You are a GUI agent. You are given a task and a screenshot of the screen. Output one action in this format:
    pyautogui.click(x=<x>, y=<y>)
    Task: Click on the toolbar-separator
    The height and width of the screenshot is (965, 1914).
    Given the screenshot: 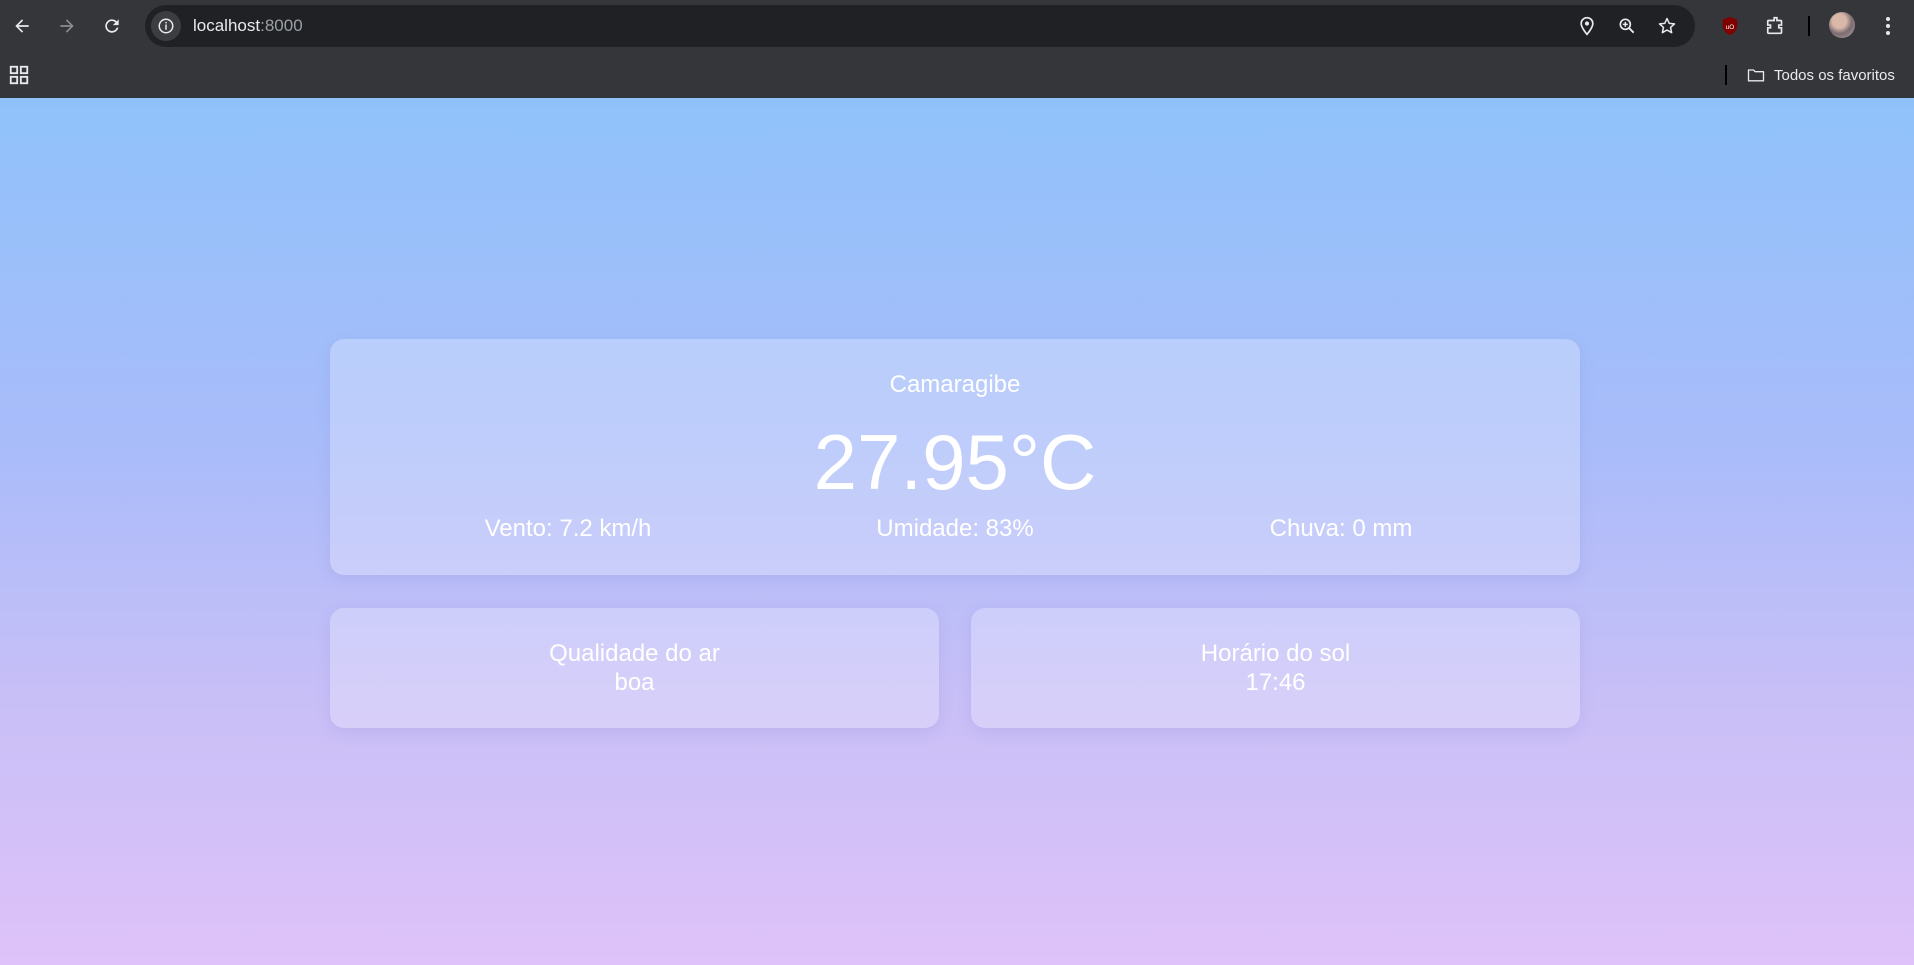 What is the action you would take?
    pyautogui.click(x=1809, y=26)
    